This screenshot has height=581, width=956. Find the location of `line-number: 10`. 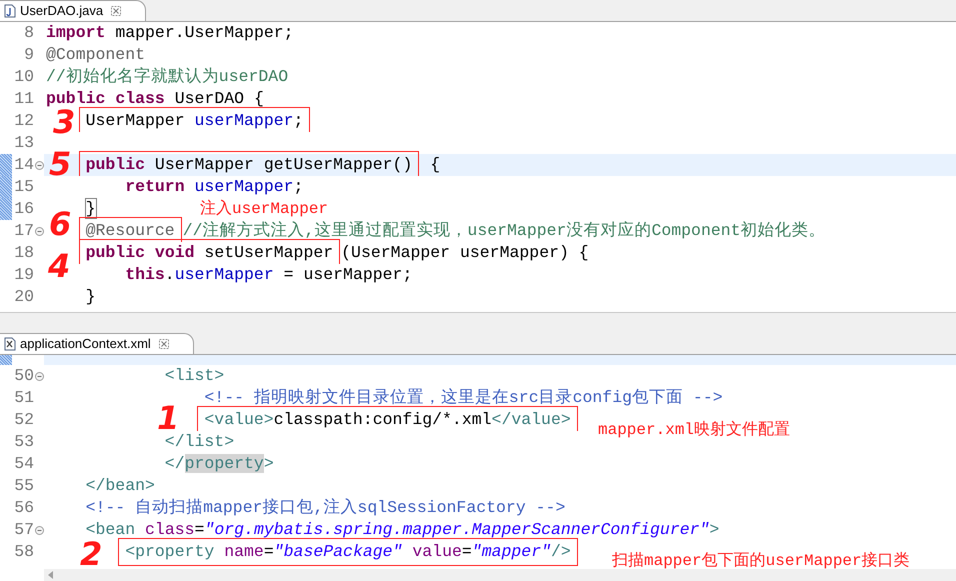

line-number: 10 is located at coordinates (24, 77).